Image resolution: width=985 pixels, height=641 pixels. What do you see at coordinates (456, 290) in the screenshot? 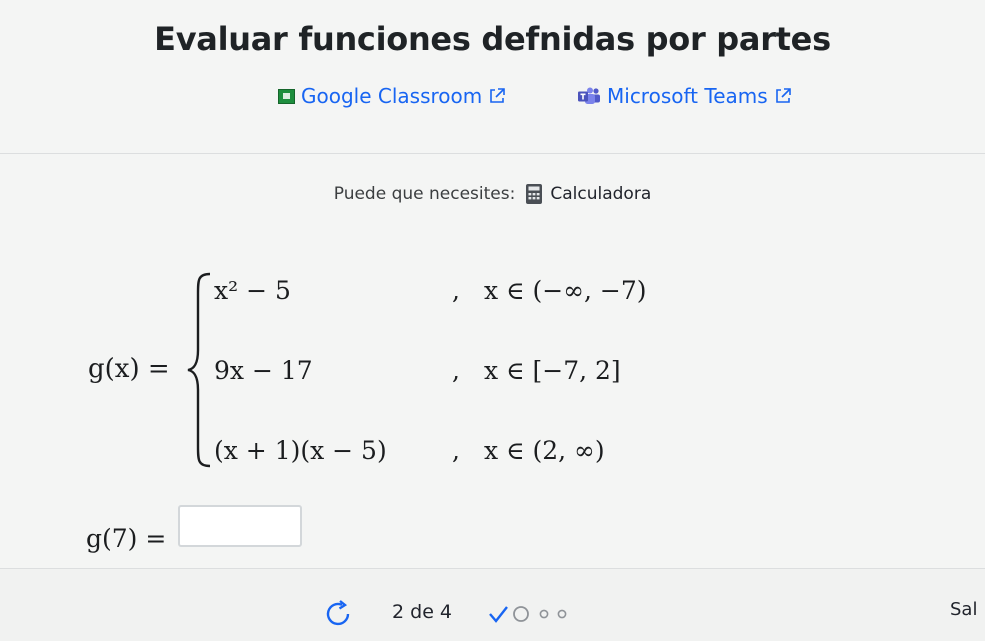
I see `piece-1-comma: ,` at bounding box center [456, 290].